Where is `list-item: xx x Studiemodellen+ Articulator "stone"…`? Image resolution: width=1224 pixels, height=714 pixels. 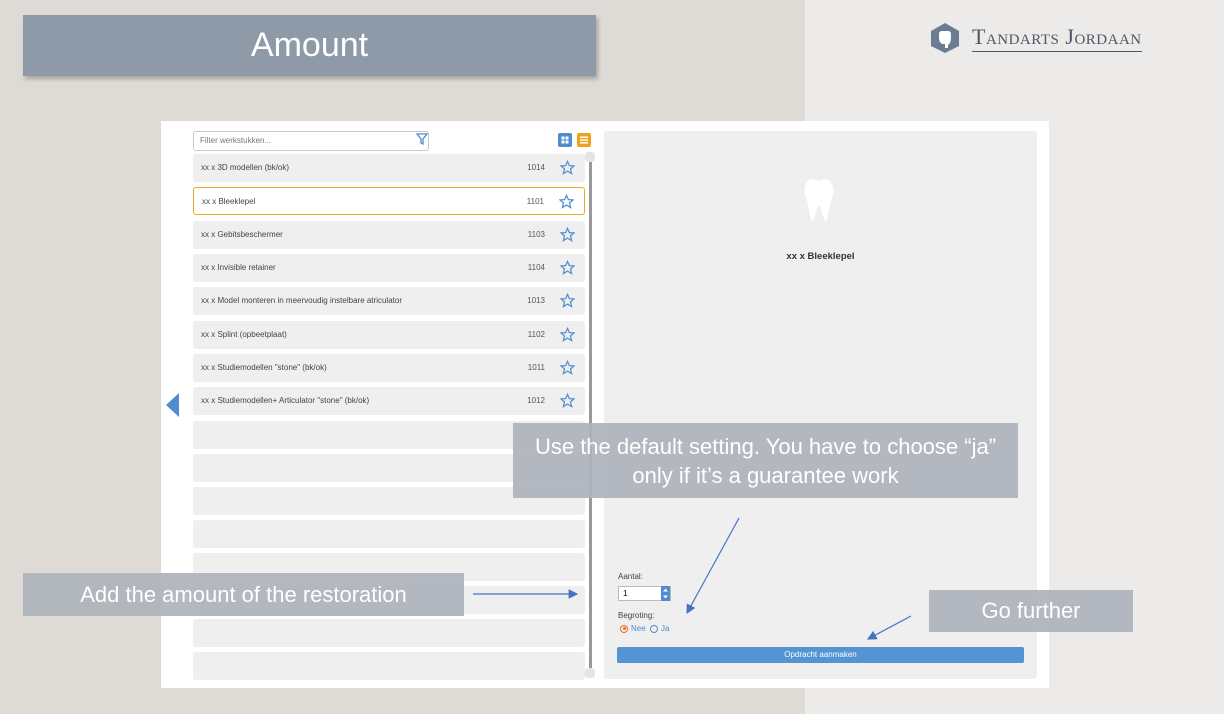
list-item: xx x Studiemodellen+ Articulator "stone"… is located at coordinates (389, 401).